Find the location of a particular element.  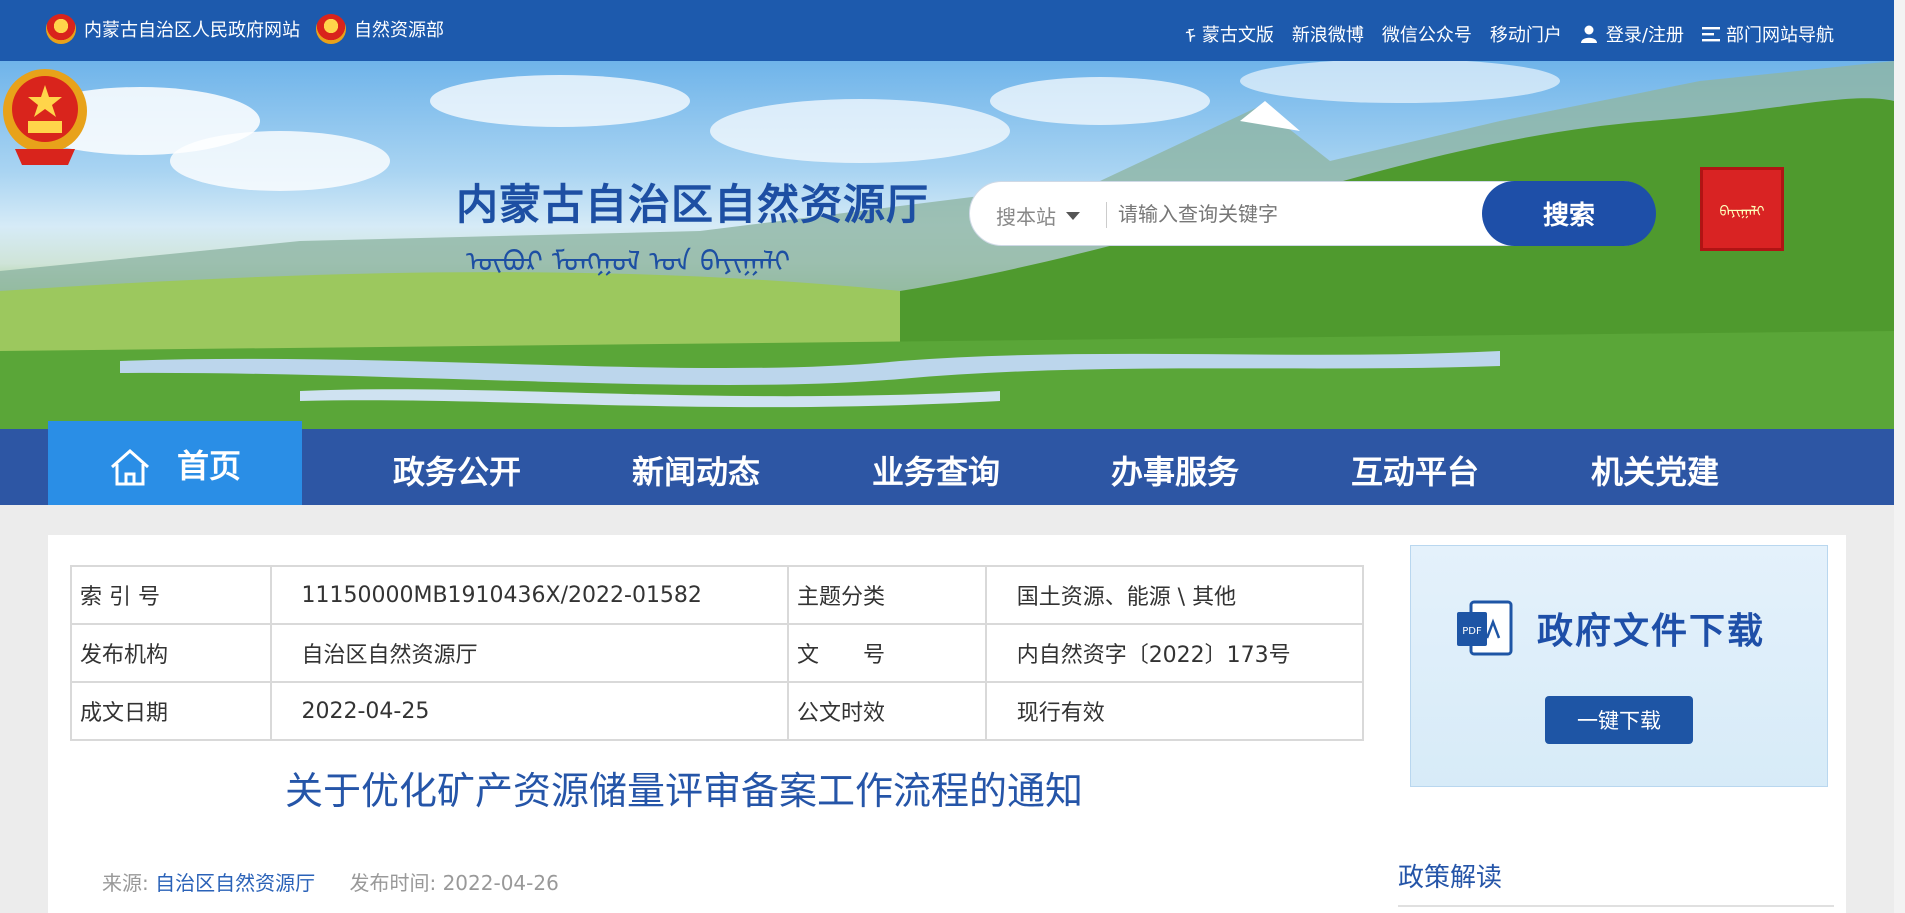

meta-value: 2022-04-25 is located at coordinates (529, 711).